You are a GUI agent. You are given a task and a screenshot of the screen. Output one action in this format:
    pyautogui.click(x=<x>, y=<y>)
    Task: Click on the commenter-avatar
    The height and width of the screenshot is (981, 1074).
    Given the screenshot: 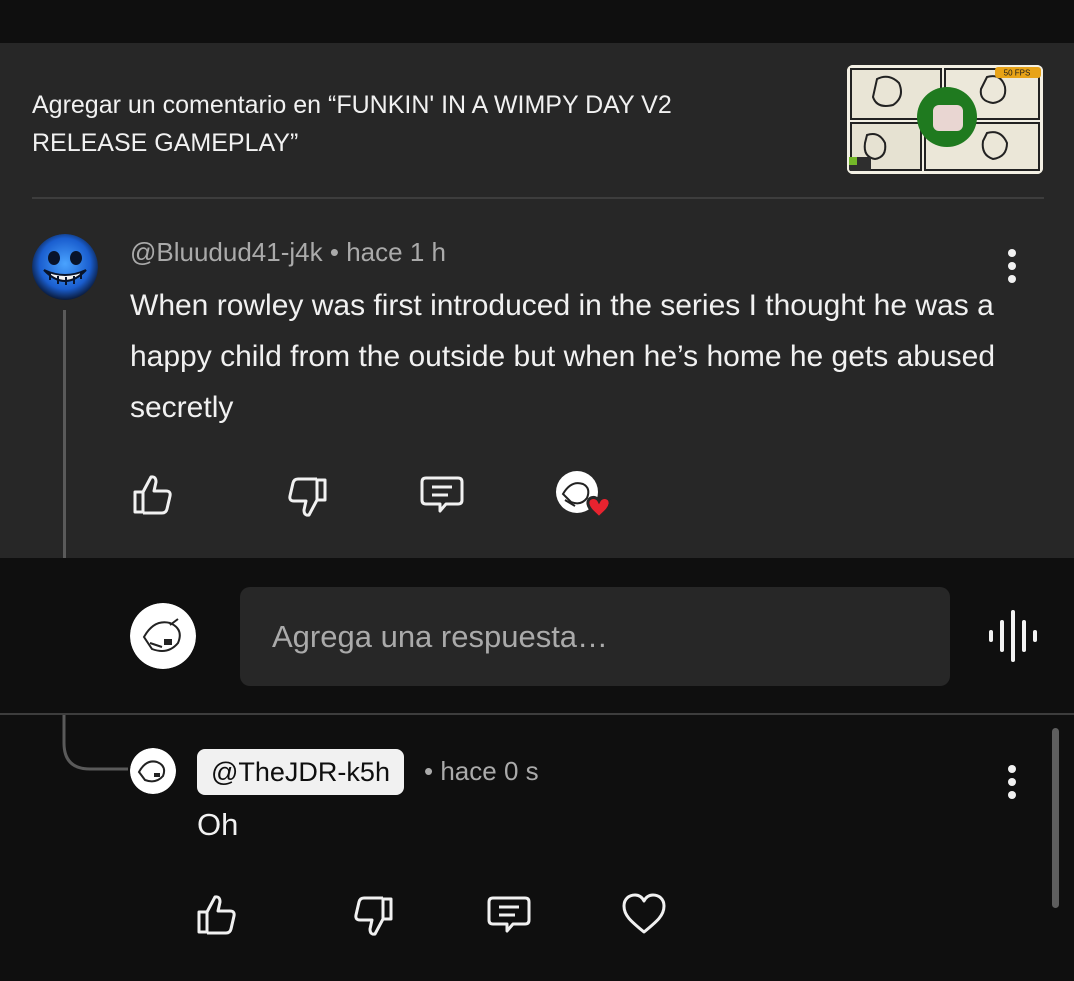 What is the action you would take?
    pyautogui.click(x=65, y=267)
    